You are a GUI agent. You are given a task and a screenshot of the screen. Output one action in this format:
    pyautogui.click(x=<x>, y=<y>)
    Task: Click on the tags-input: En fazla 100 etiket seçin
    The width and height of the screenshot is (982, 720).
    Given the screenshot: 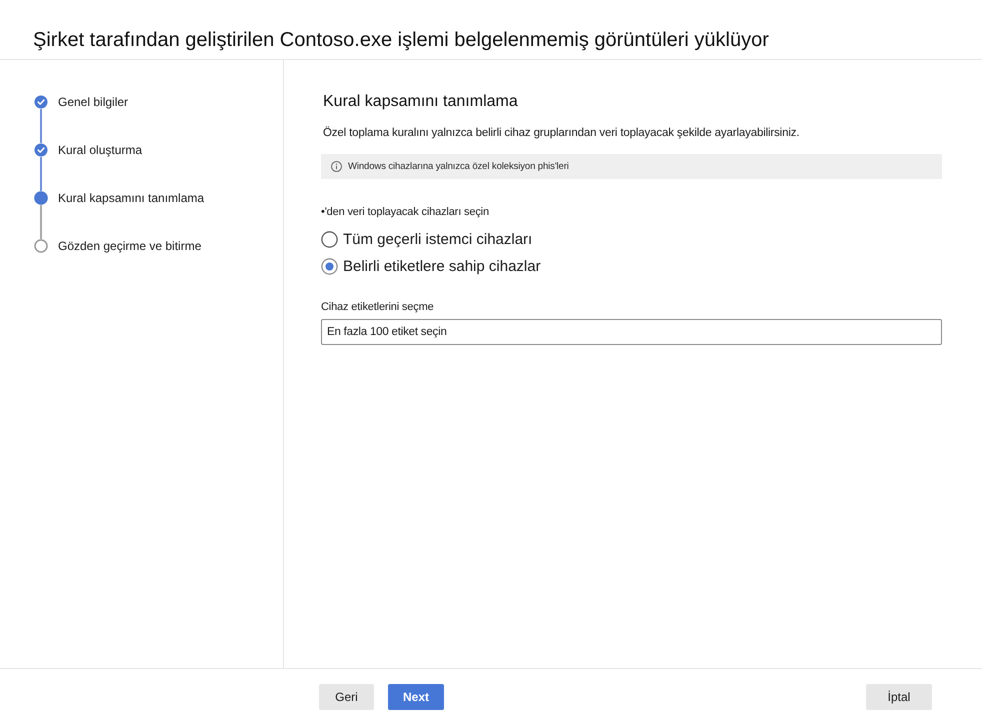 What is the action you would take?
    pyautogui.click(x=631, y=332)
    